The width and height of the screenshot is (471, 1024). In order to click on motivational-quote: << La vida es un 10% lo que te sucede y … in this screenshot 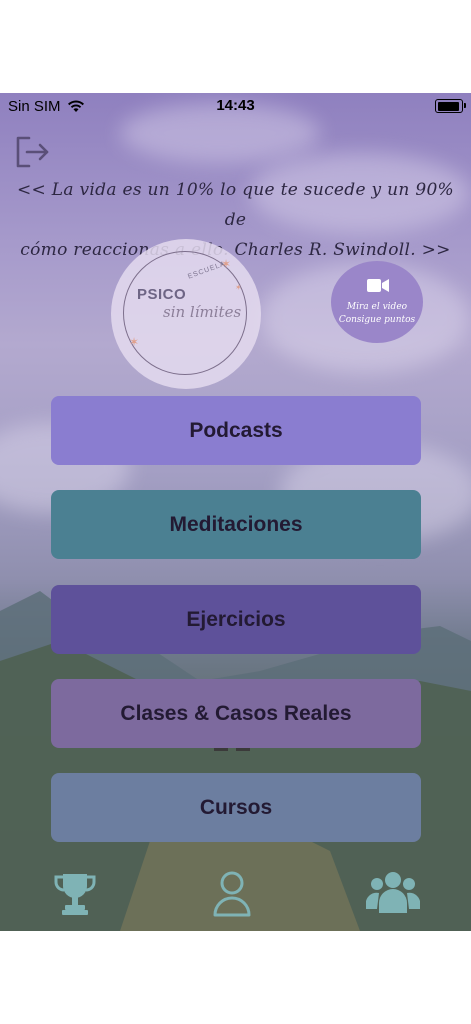, I will do `click(235, 220)`.